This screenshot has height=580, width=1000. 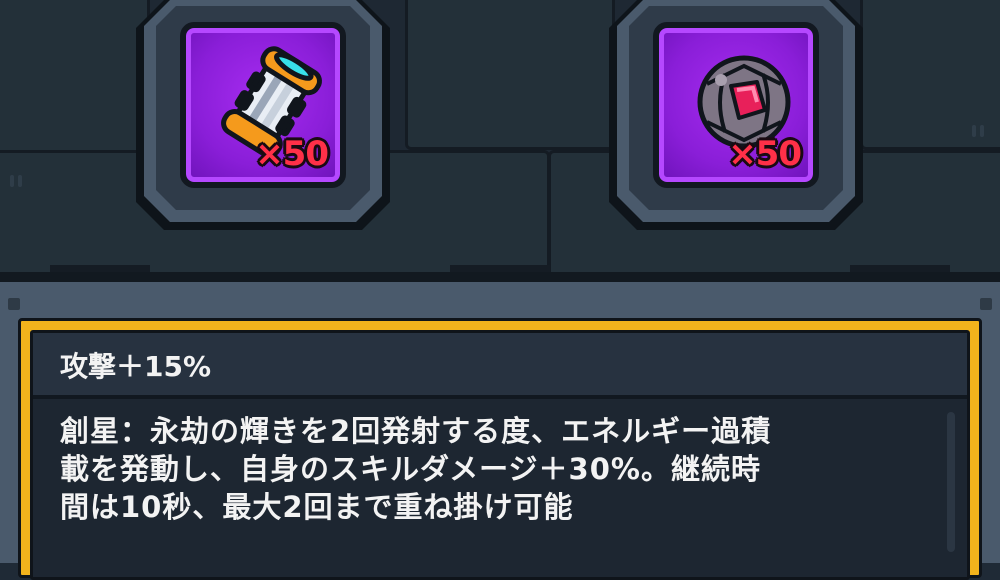 I want to click on description-scrollbar, so click(x=951, y=482).